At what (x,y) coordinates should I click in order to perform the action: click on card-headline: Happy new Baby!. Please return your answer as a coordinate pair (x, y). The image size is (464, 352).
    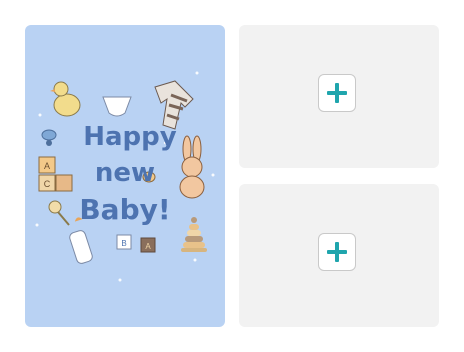
    Looking at the image, I should click on (127, 174).